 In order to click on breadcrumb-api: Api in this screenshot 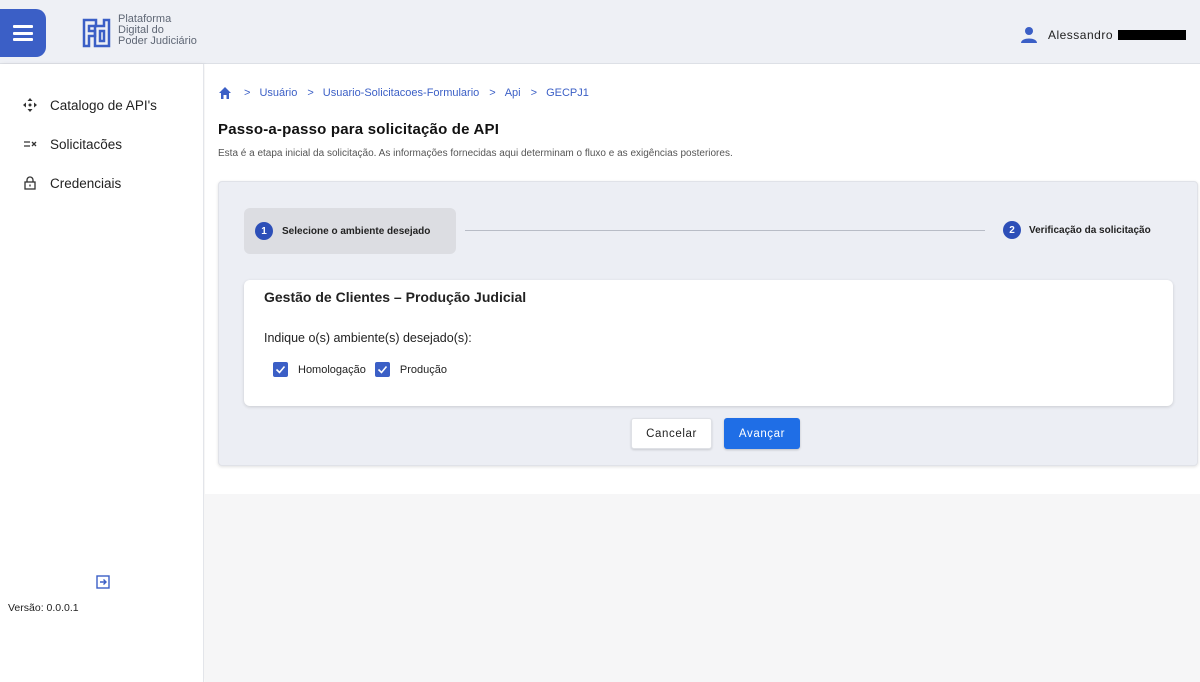, I will do `click(513, 93)`.